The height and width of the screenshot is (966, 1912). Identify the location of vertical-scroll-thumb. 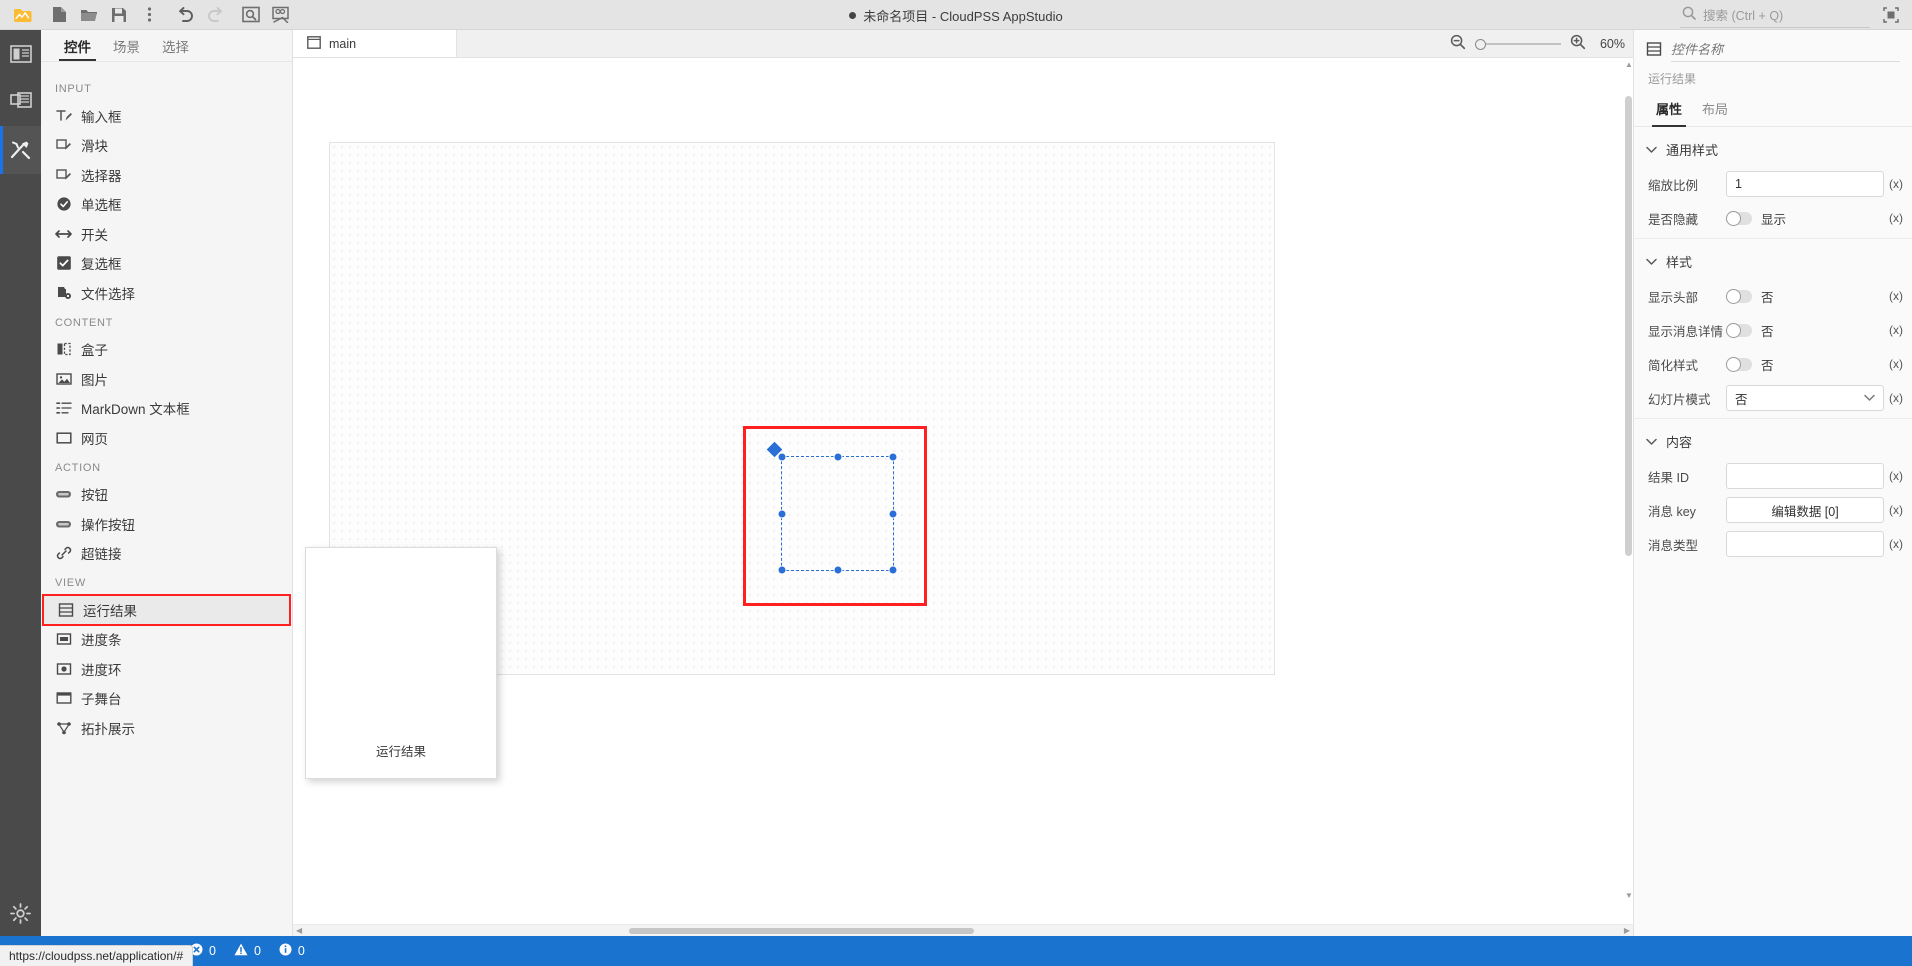
(1628, 326).